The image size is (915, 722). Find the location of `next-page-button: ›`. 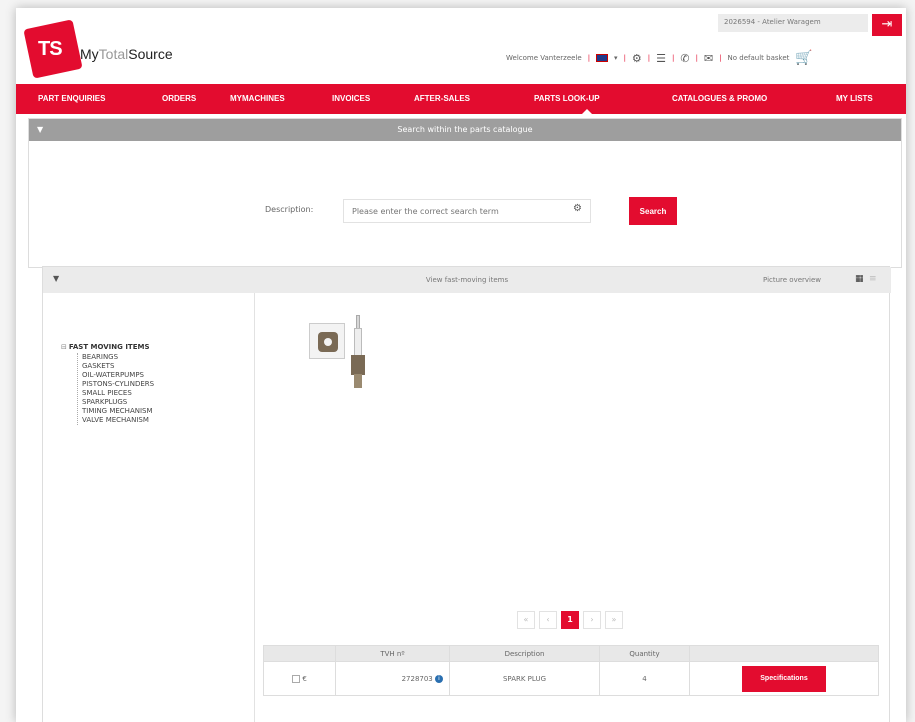

next-page-button: › is located at coordinates (592, 620).